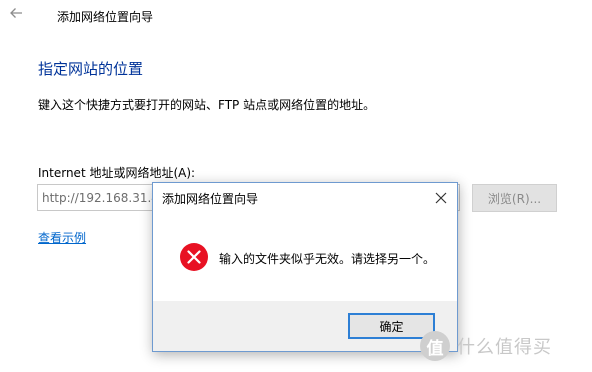 The image size is (592, 372). What do you see at coordinates (435, 346) in the screenshot?
I see `watermark-logo: 值` at bounding box center [435, 346].